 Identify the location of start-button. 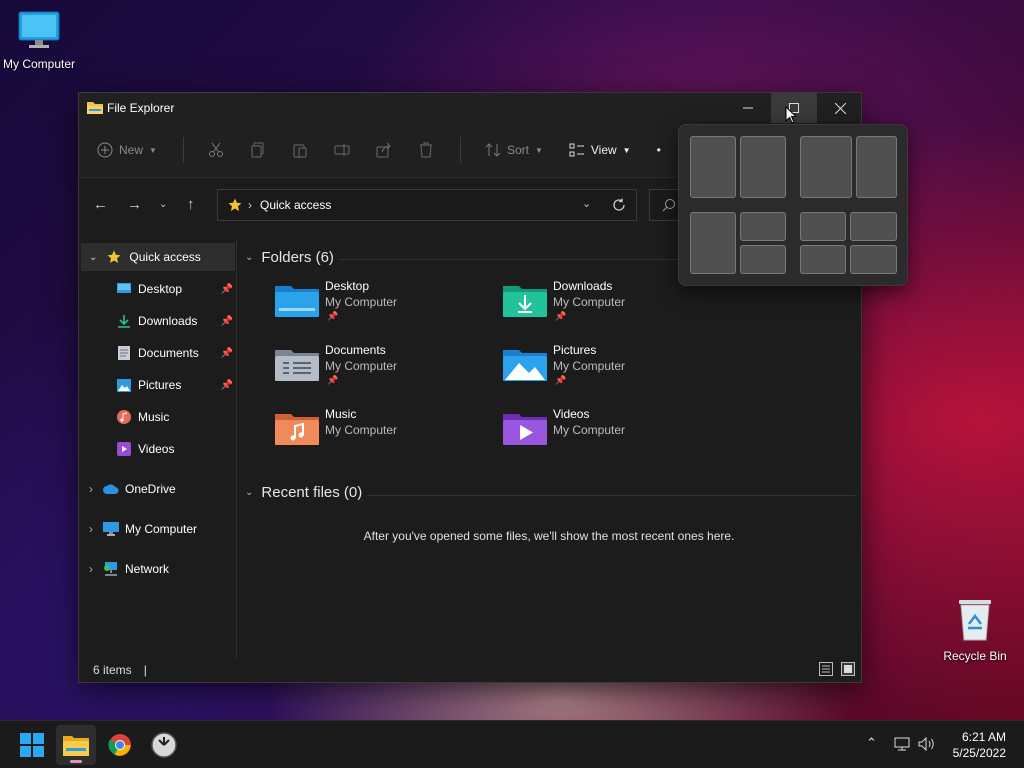
(32, 745).